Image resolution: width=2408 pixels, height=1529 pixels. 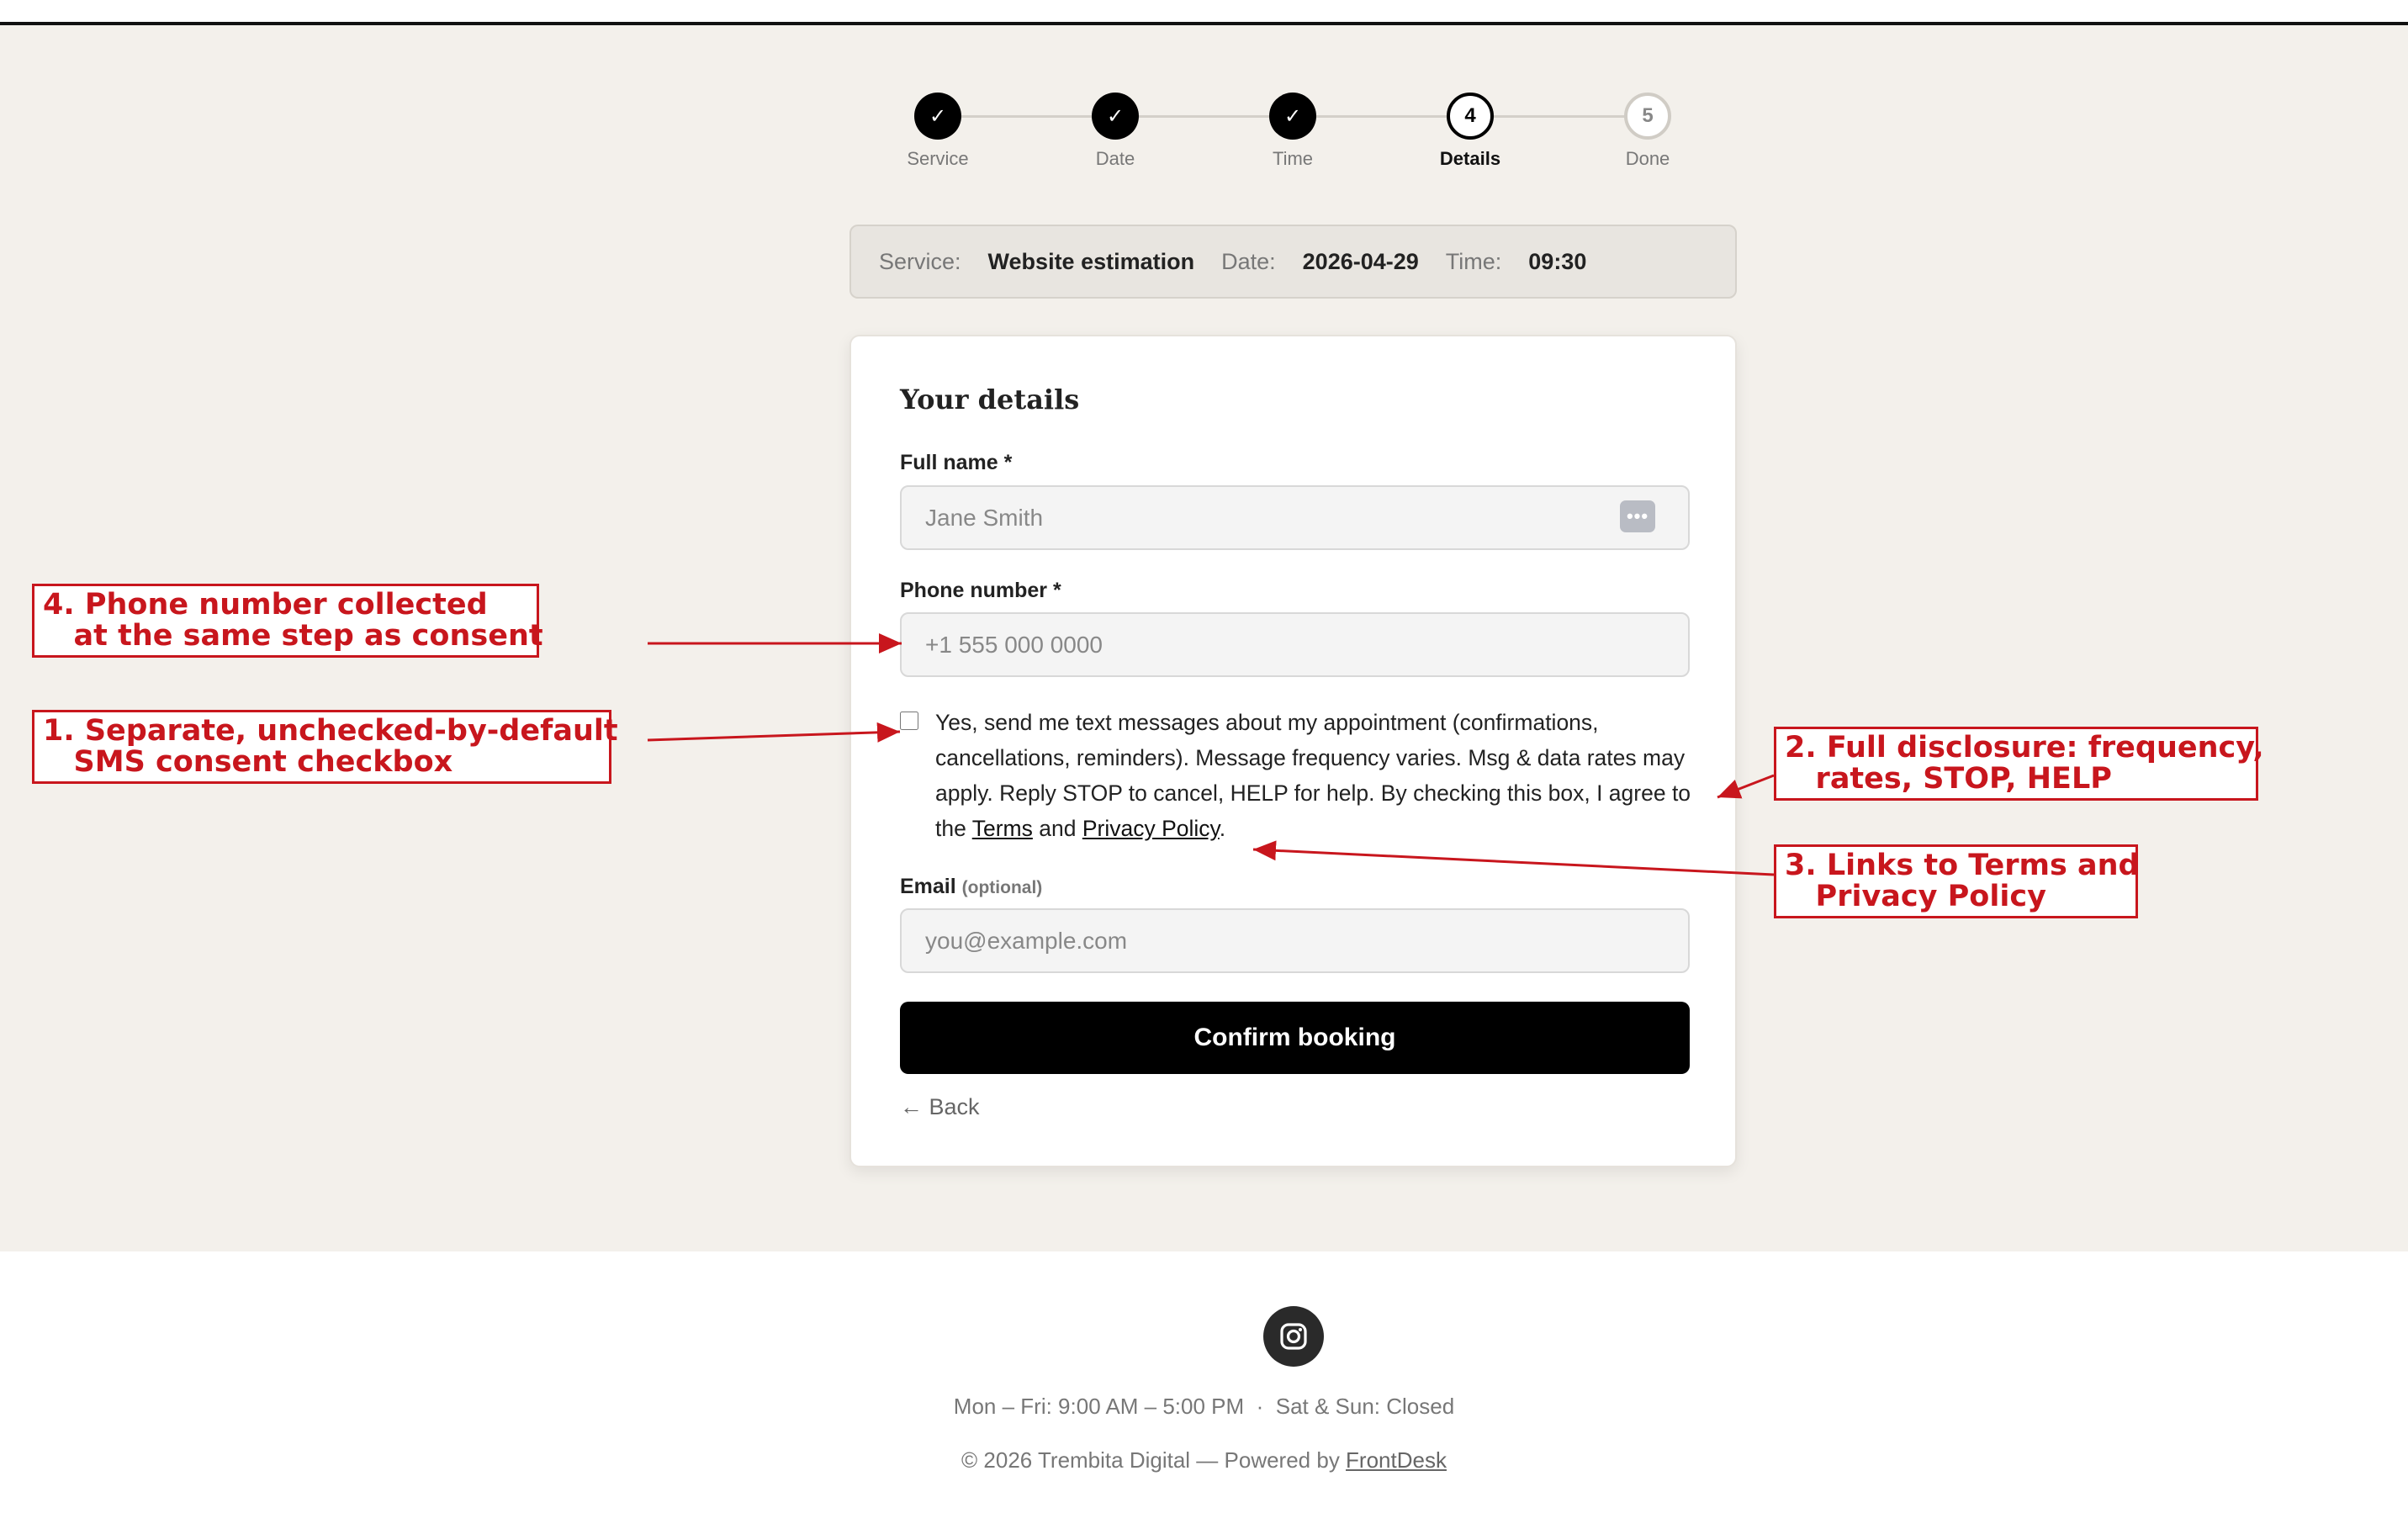 I want to click on summary-service-key: Service:, so click(x=920, y=261).